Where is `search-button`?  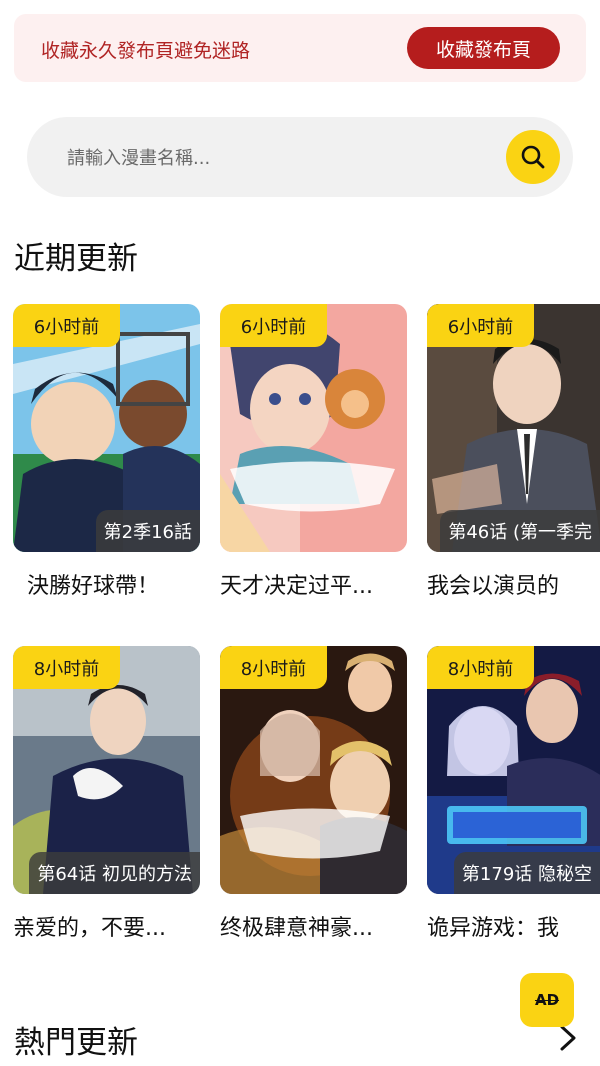
search-button is located at coordinates (533, 157).